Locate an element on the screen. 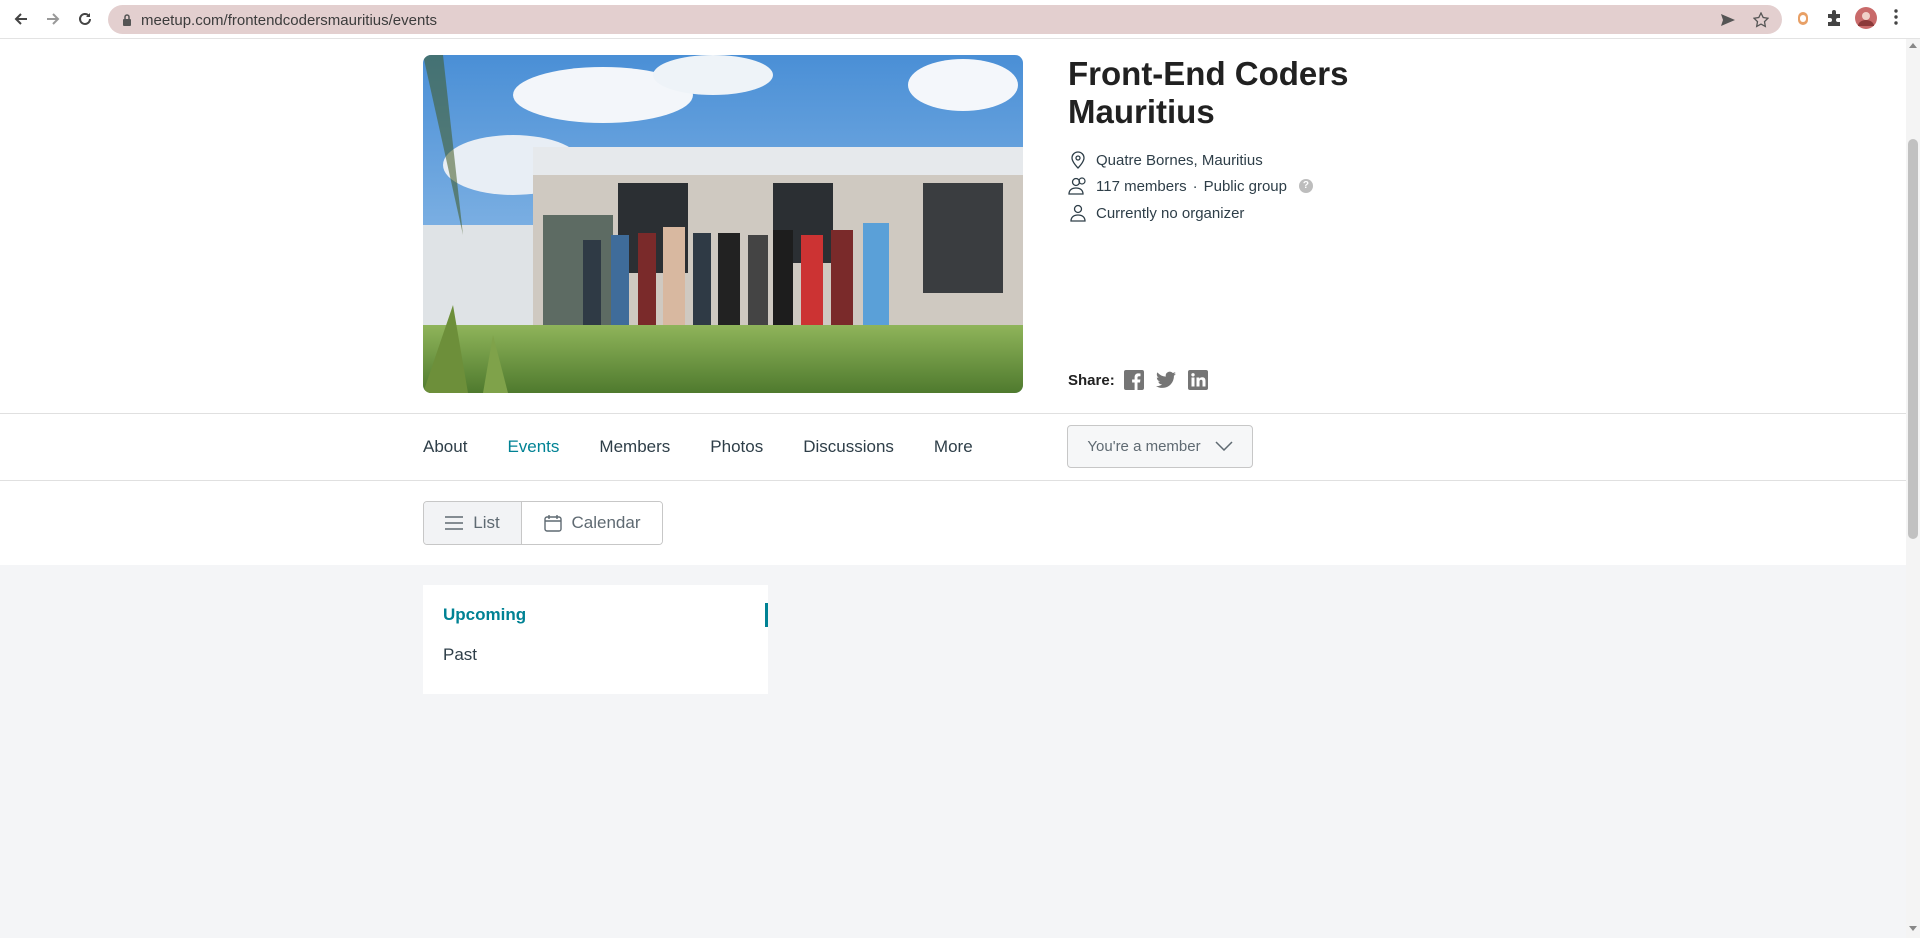  back-button is located at coordinates (21, 19).